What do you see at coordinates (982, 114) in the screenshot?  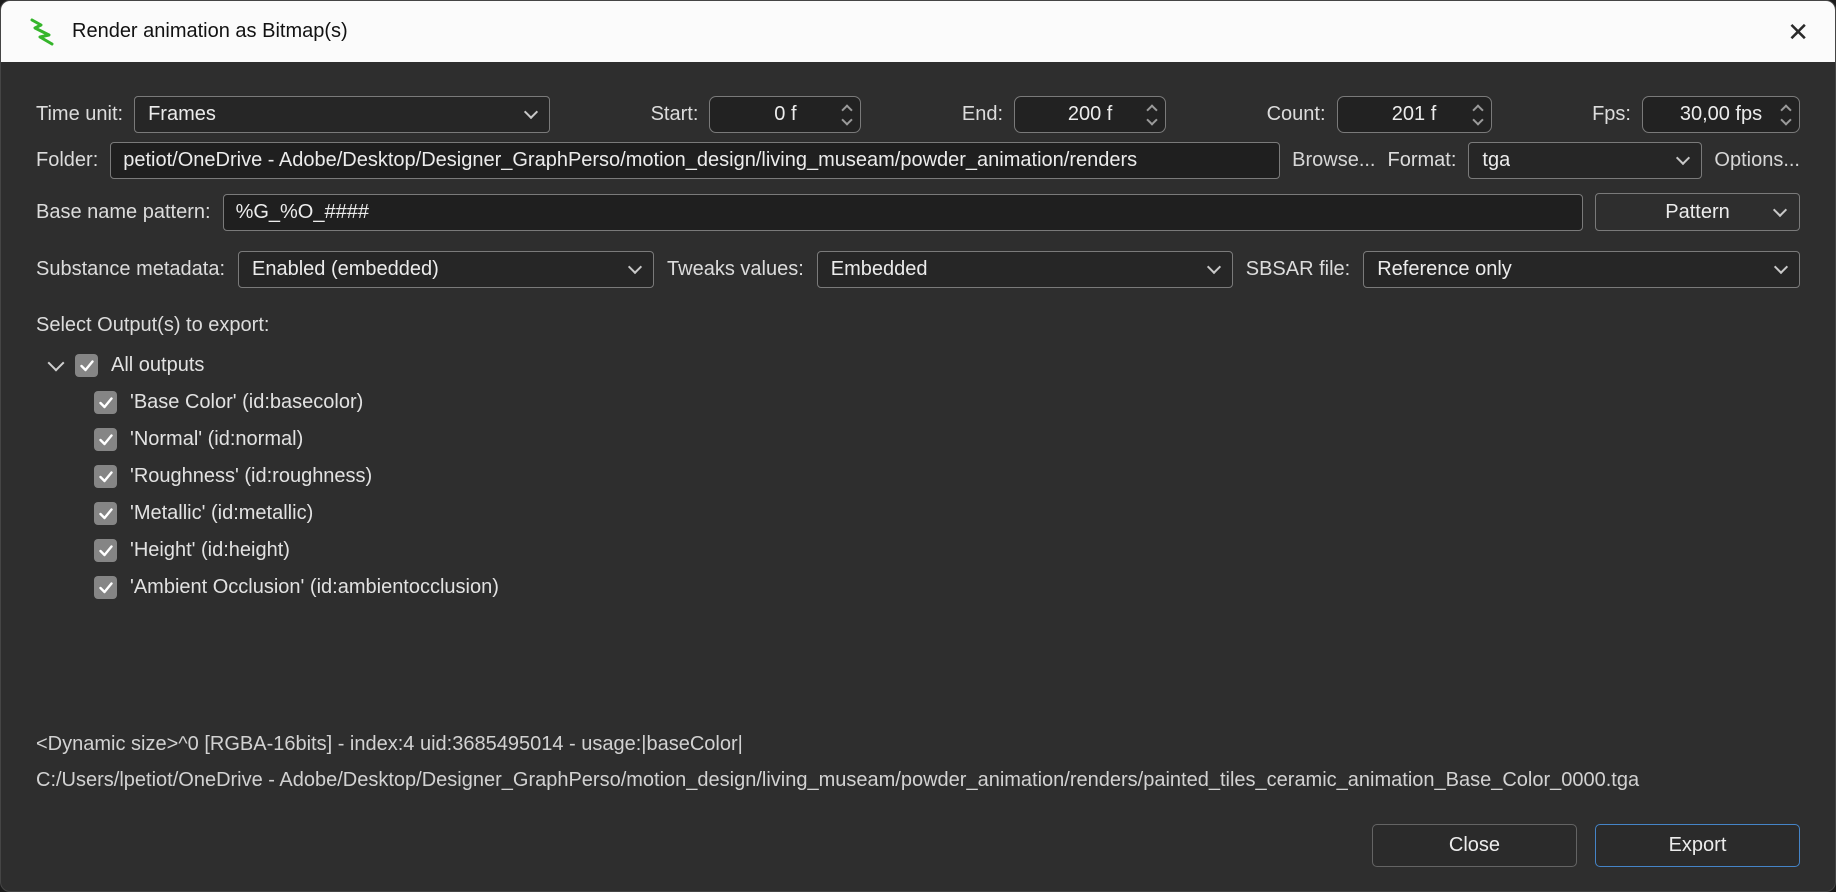 I see `end-label: End:` at bounding box center [982, 114].